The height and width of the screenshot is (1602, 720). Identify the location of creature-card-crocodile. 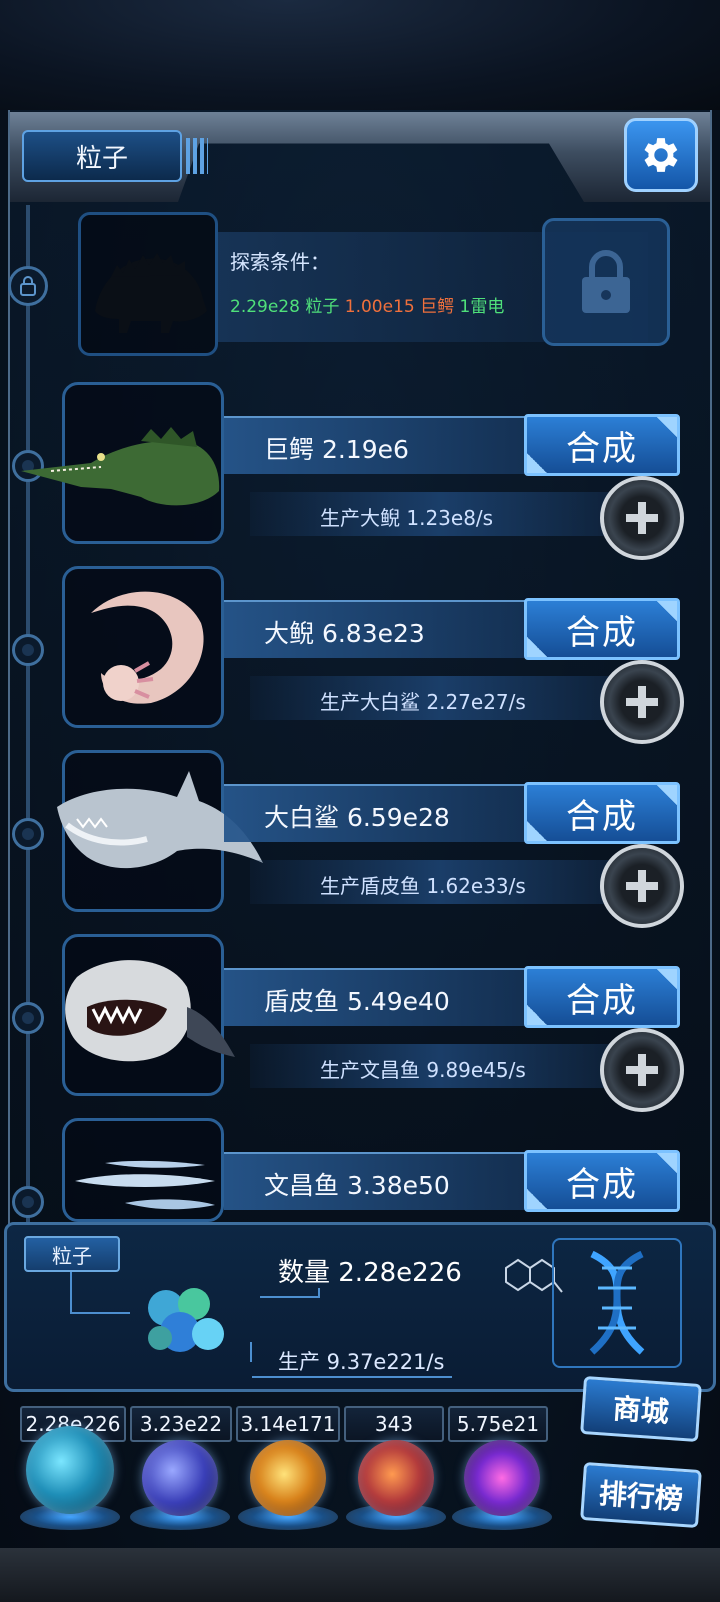
(122, 463).